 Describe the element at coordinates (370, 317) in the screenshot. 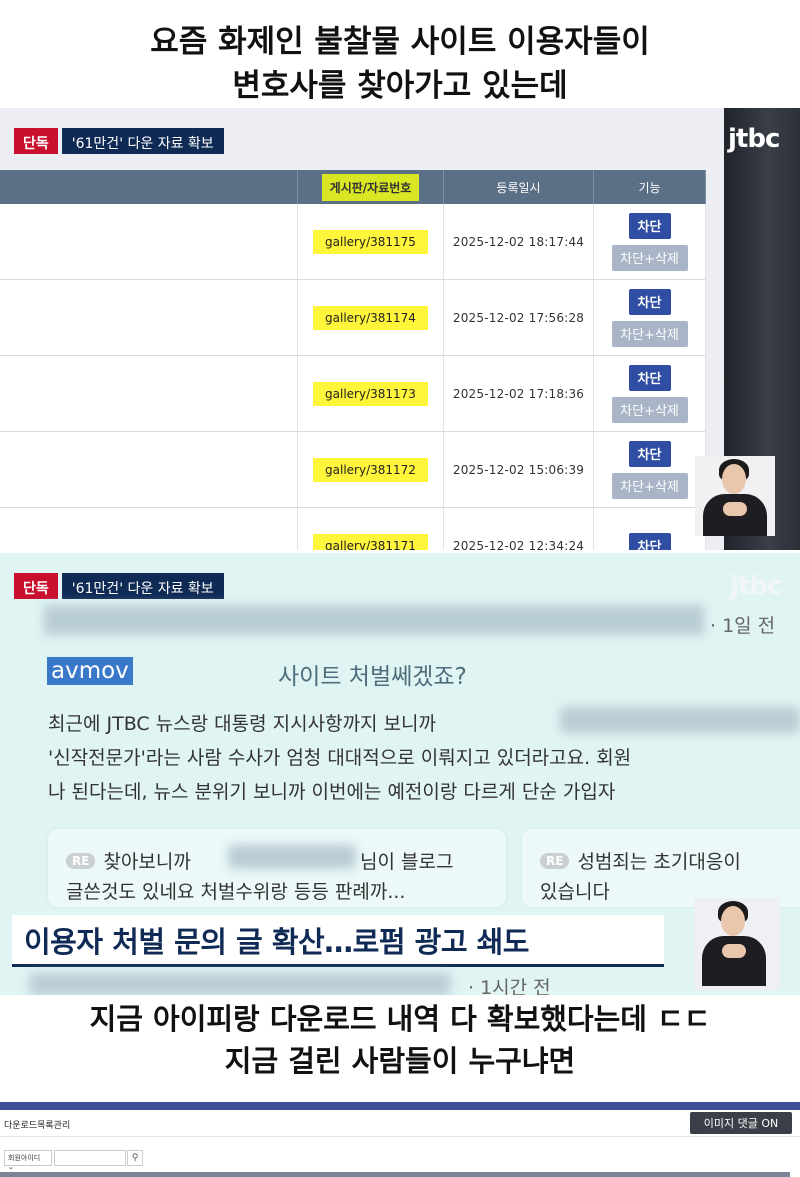

I see `board-id: gallery/381174` at that location.